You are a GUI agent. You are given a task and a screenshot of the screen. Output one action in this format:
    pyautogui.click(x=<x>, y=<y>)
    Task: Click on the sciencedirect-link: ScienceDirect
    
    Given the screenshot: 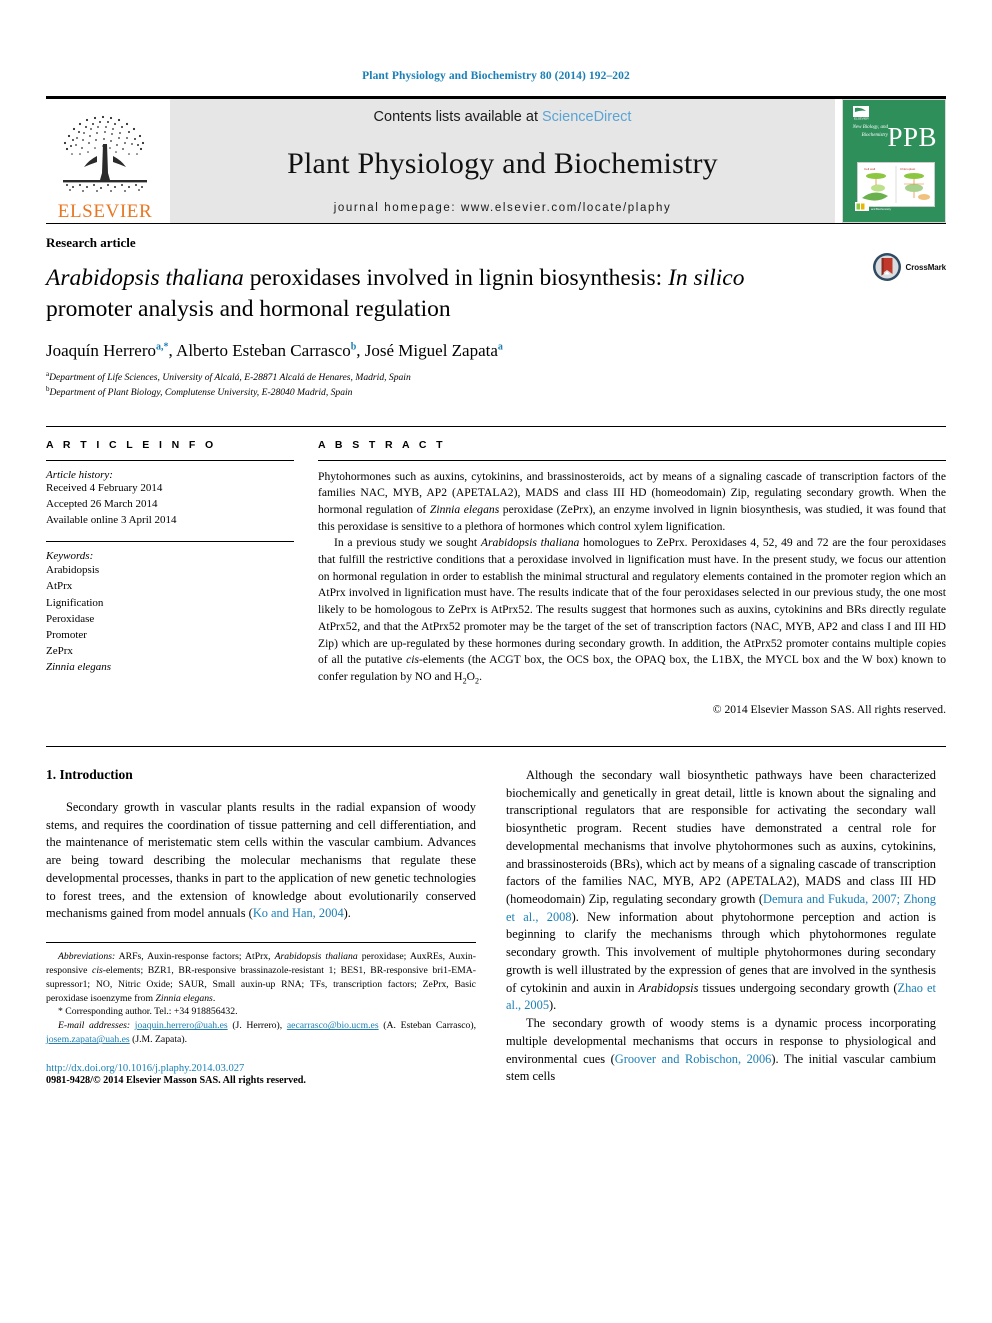 What is the action you would take?
    pyautogui.click(x=586, y=117)
    